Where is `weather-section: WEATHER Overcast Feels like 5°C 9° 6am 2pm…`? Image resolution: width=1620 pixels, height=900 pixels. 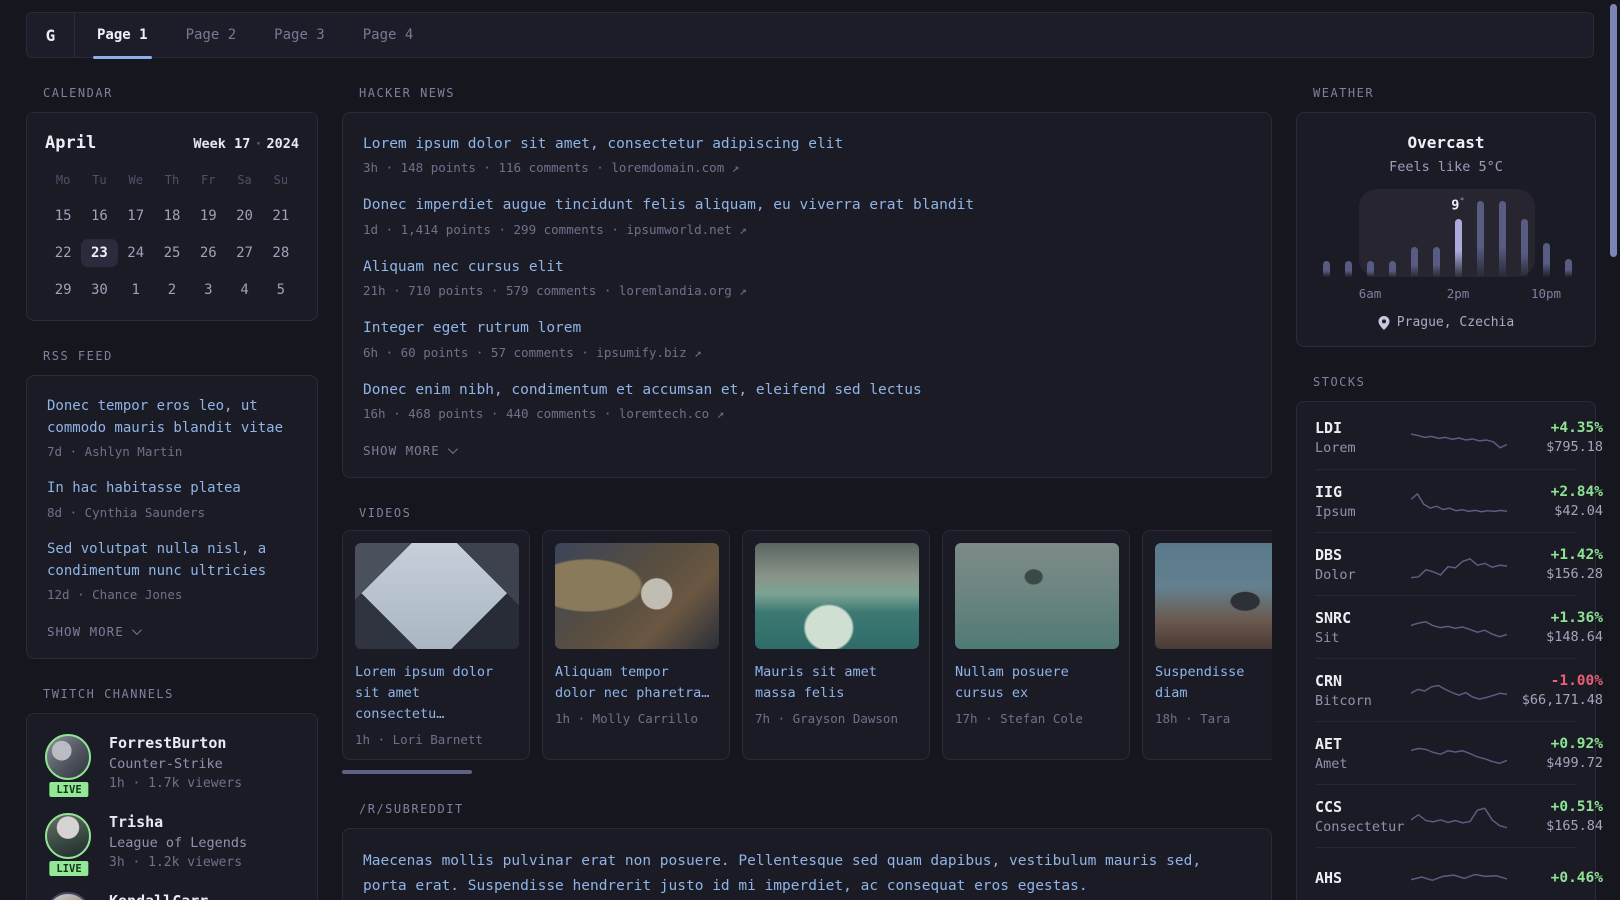 weather-section: WEATHER Overcast Feels like 5°C 9° 6am 2pm… is located at coordinates (1446, 216).